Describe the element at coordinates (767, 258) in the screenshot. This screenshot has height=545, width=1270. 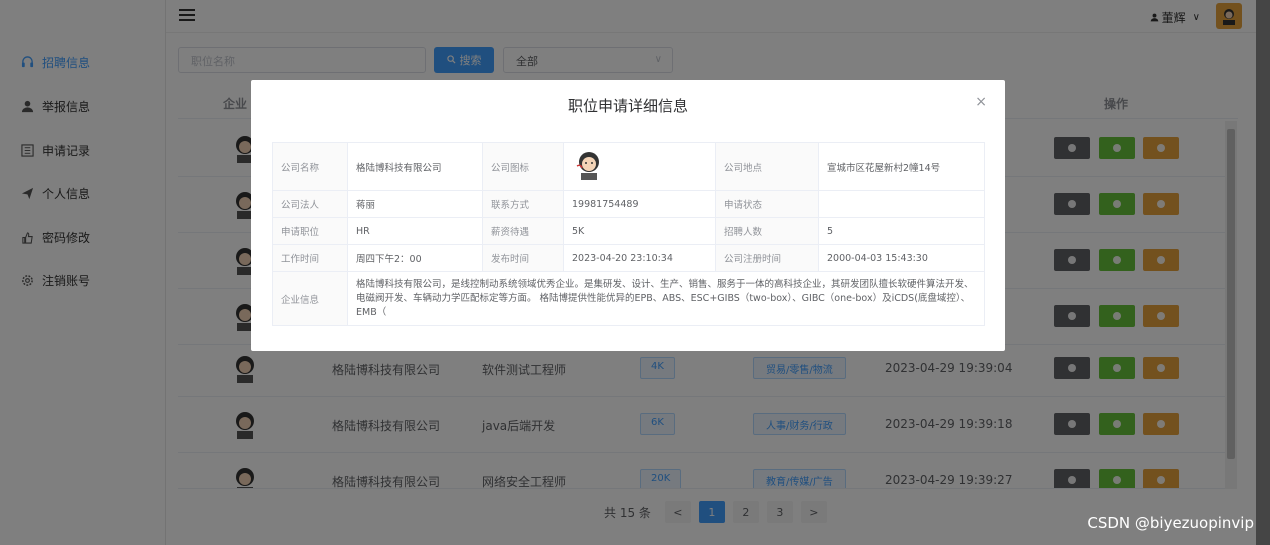
I see `label-register-time: 公司注册时间` at that location.